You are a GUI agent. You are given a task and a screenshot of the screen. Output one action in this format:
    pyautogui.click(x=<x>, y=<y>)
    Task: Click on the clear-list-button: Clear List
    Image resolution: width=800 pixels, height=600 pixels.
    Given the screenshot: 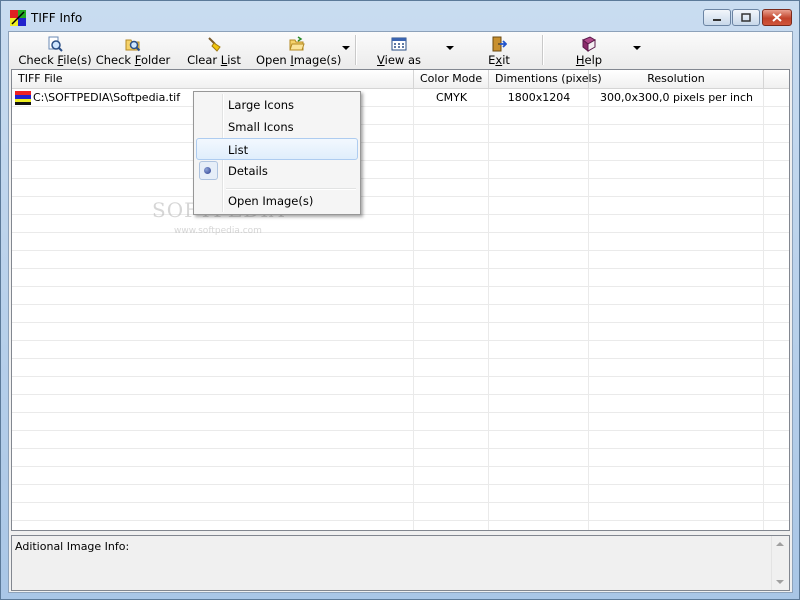 What is the action you would take?
    pyautogui.click(x=214, y=50)
    